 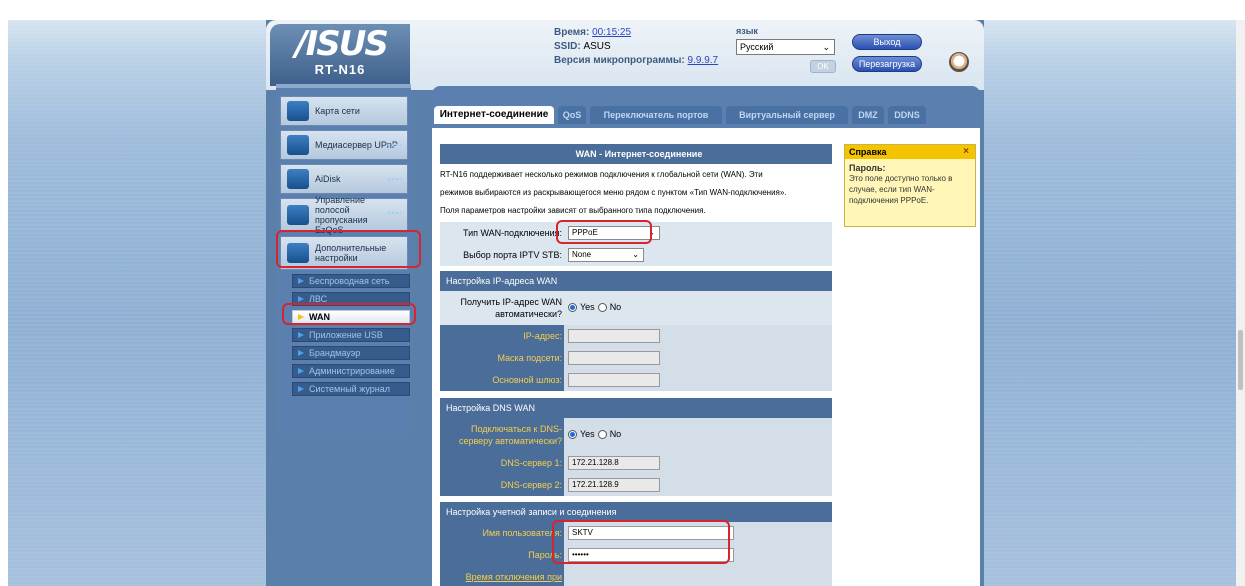 What do you see at coordinates (614, 336) in the screenshot?
I see `ip-address-input` at bounding box center [614, 336].